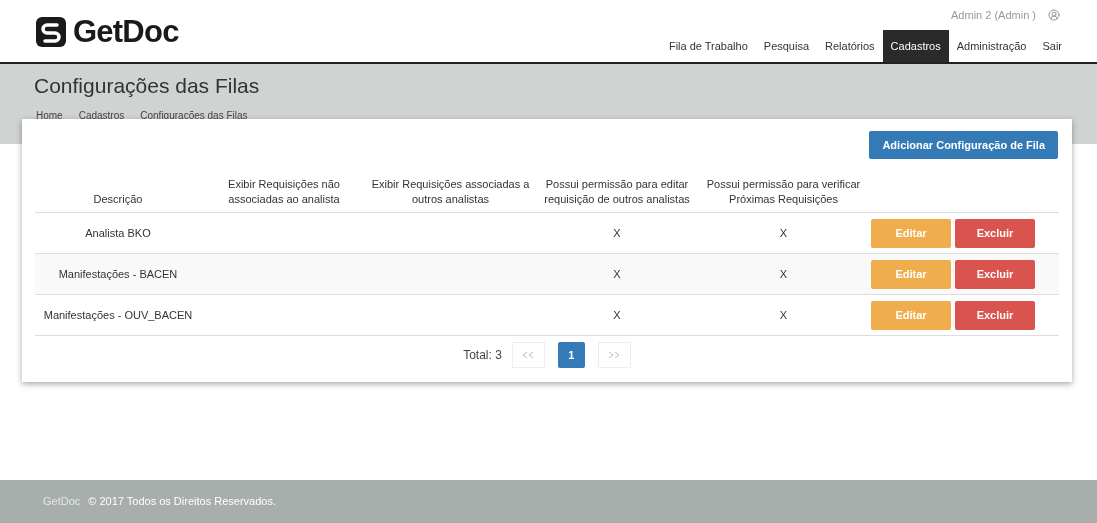 The image size is (1097, 523). What do you see at coordinates (991, 46) in the screenshot?
I see `nav-link: Administração` at bounding box center [991, 46].